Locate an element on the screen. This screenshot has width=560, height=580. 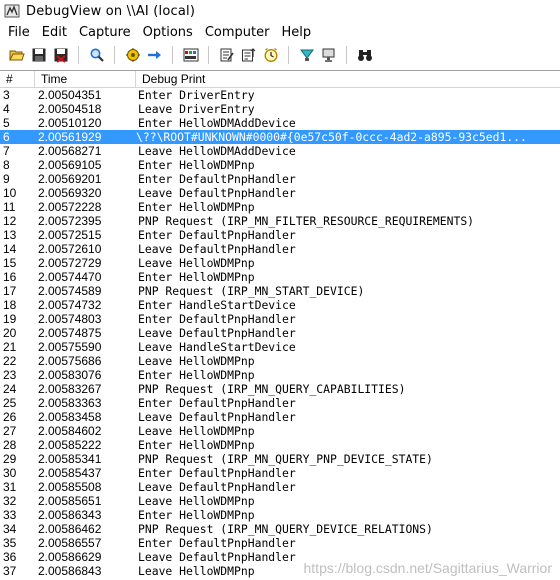
binoculars-icon is located at coordinates (365, 55).